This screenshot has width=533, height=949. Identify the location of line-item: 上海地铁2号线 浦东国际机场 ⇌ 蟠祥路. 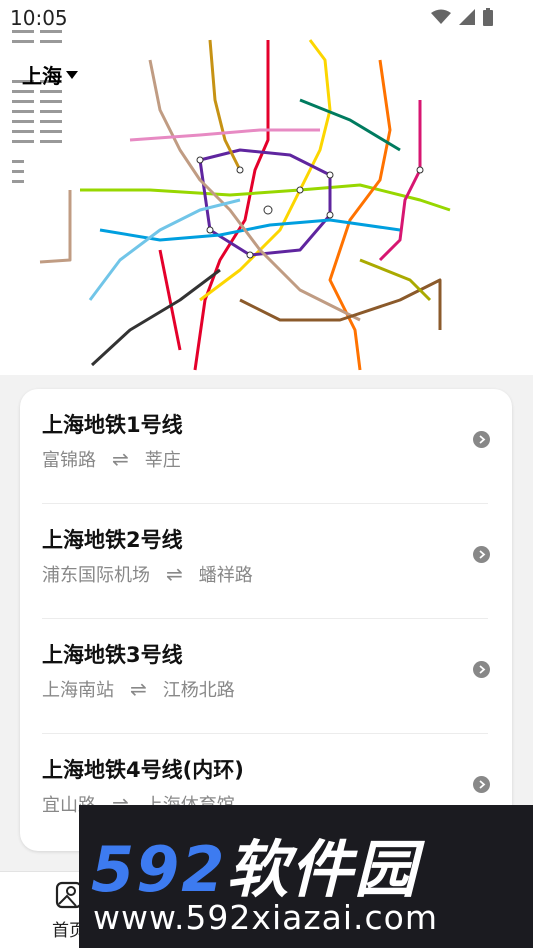
(266, 561).